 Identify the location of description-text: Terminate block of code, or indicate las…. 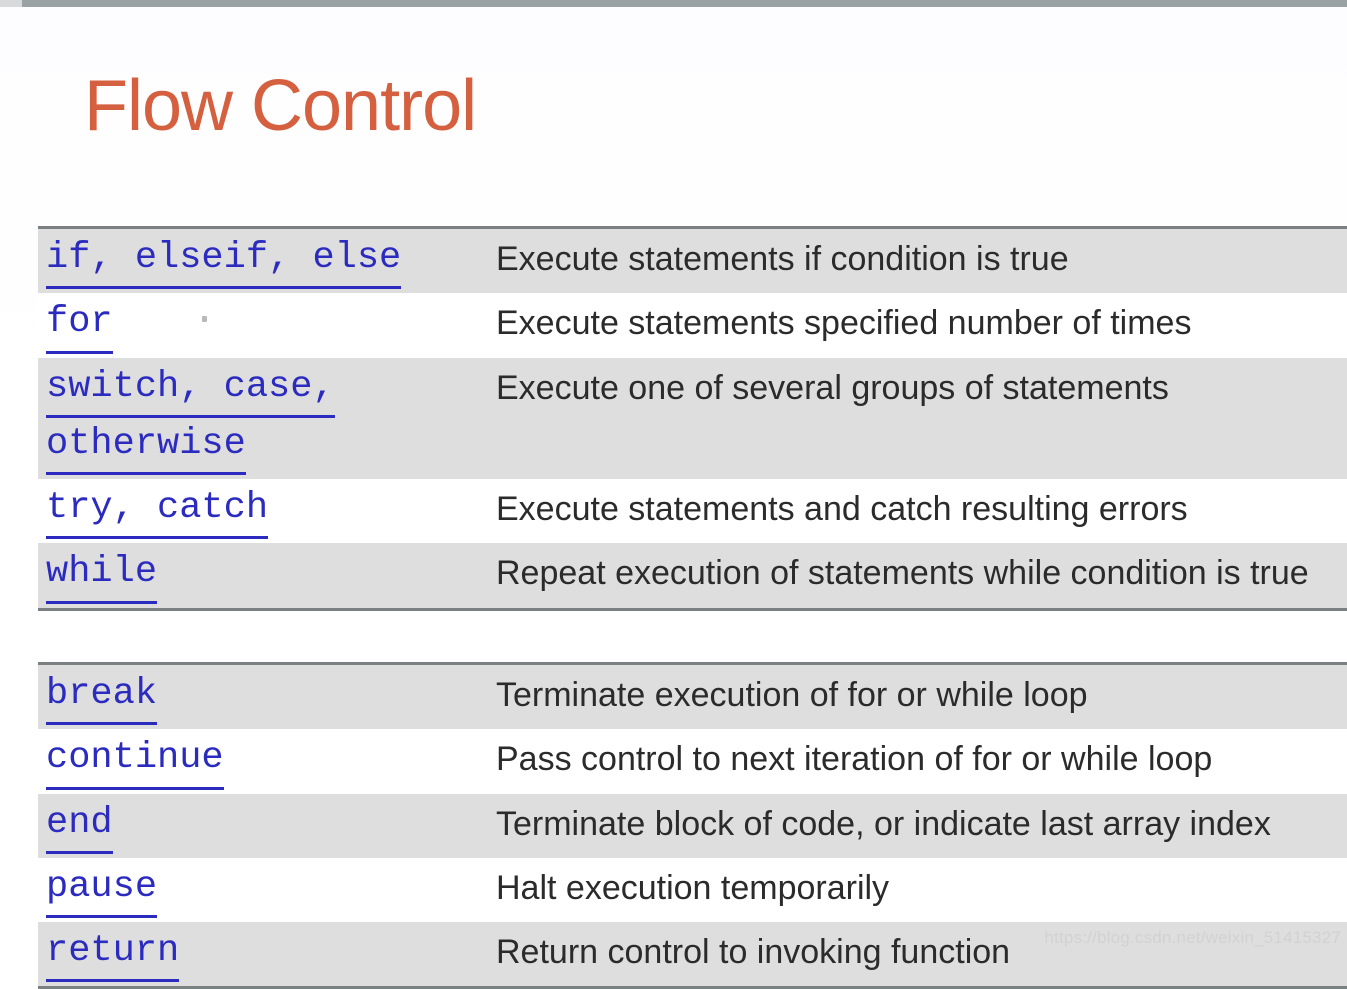
(883, 823).